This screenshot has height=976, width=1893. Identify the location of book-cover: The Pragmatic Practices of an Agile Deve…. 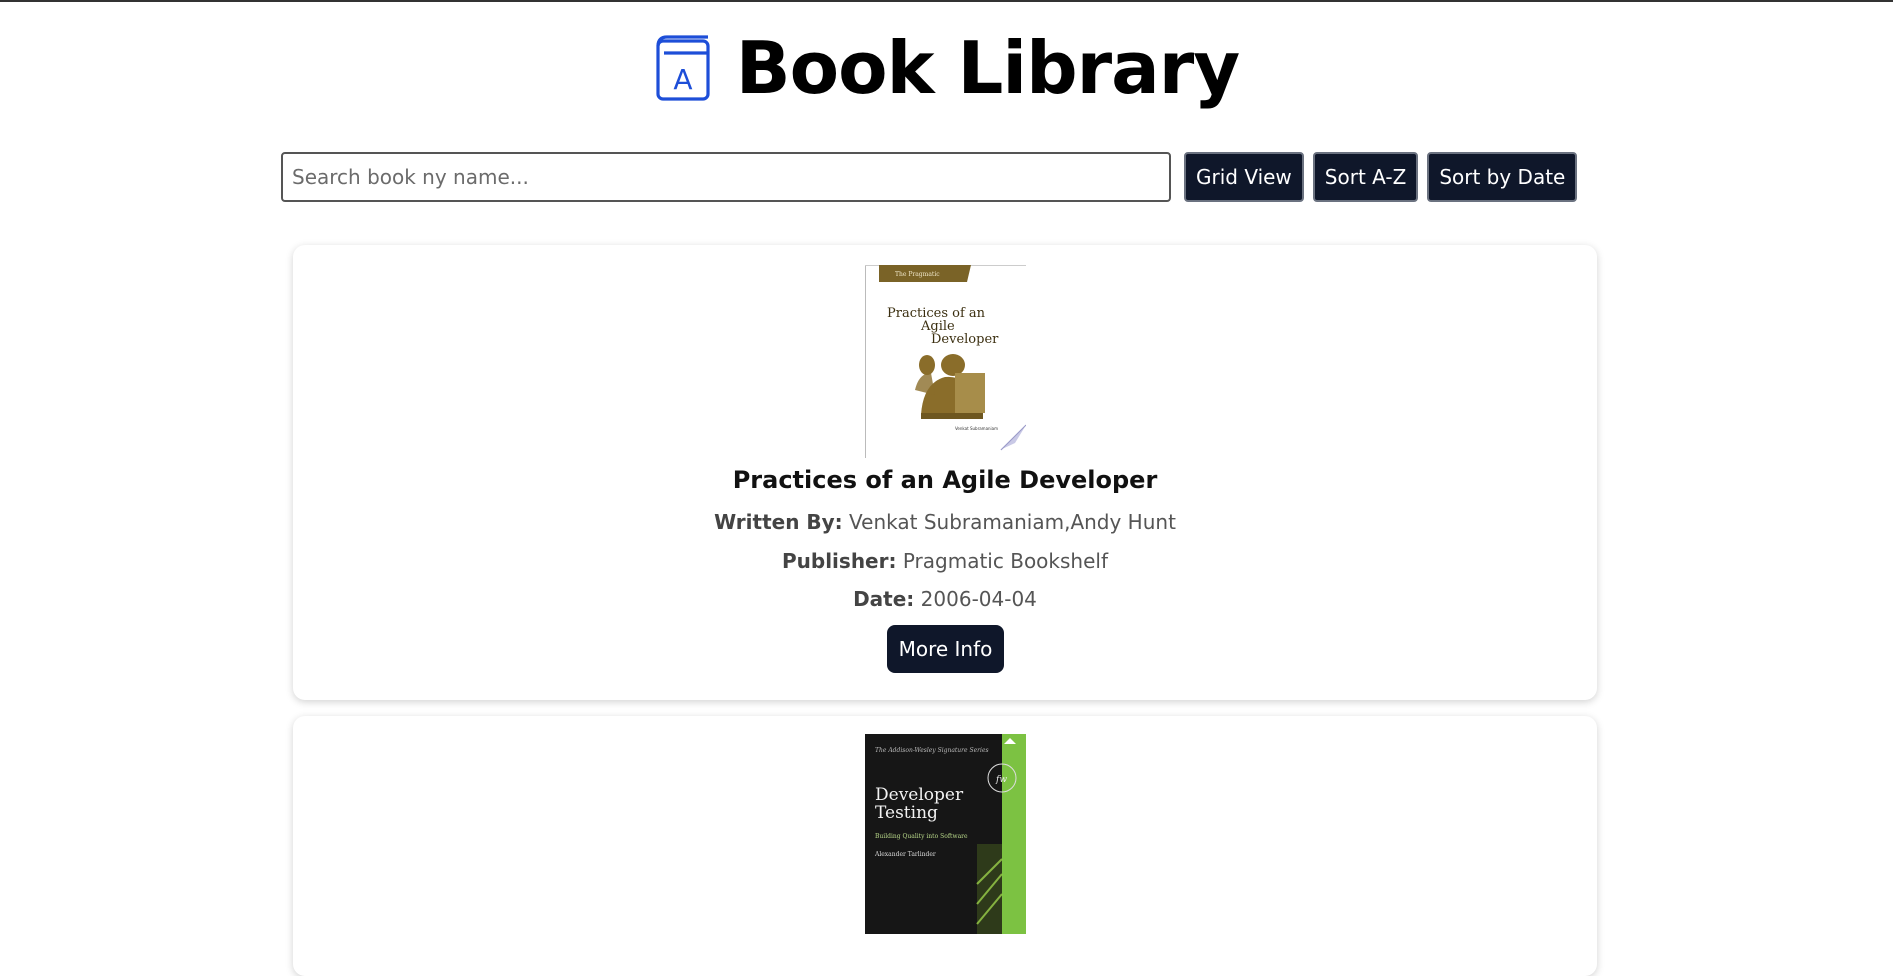
(946, 361).